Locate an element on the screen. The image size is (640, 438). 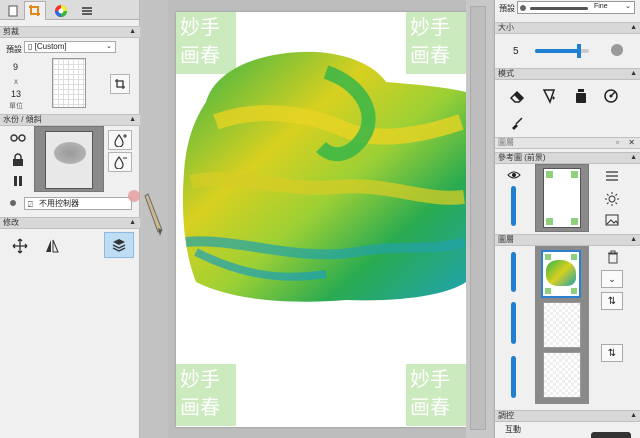
size-slider is located at coordinates (562, 51).